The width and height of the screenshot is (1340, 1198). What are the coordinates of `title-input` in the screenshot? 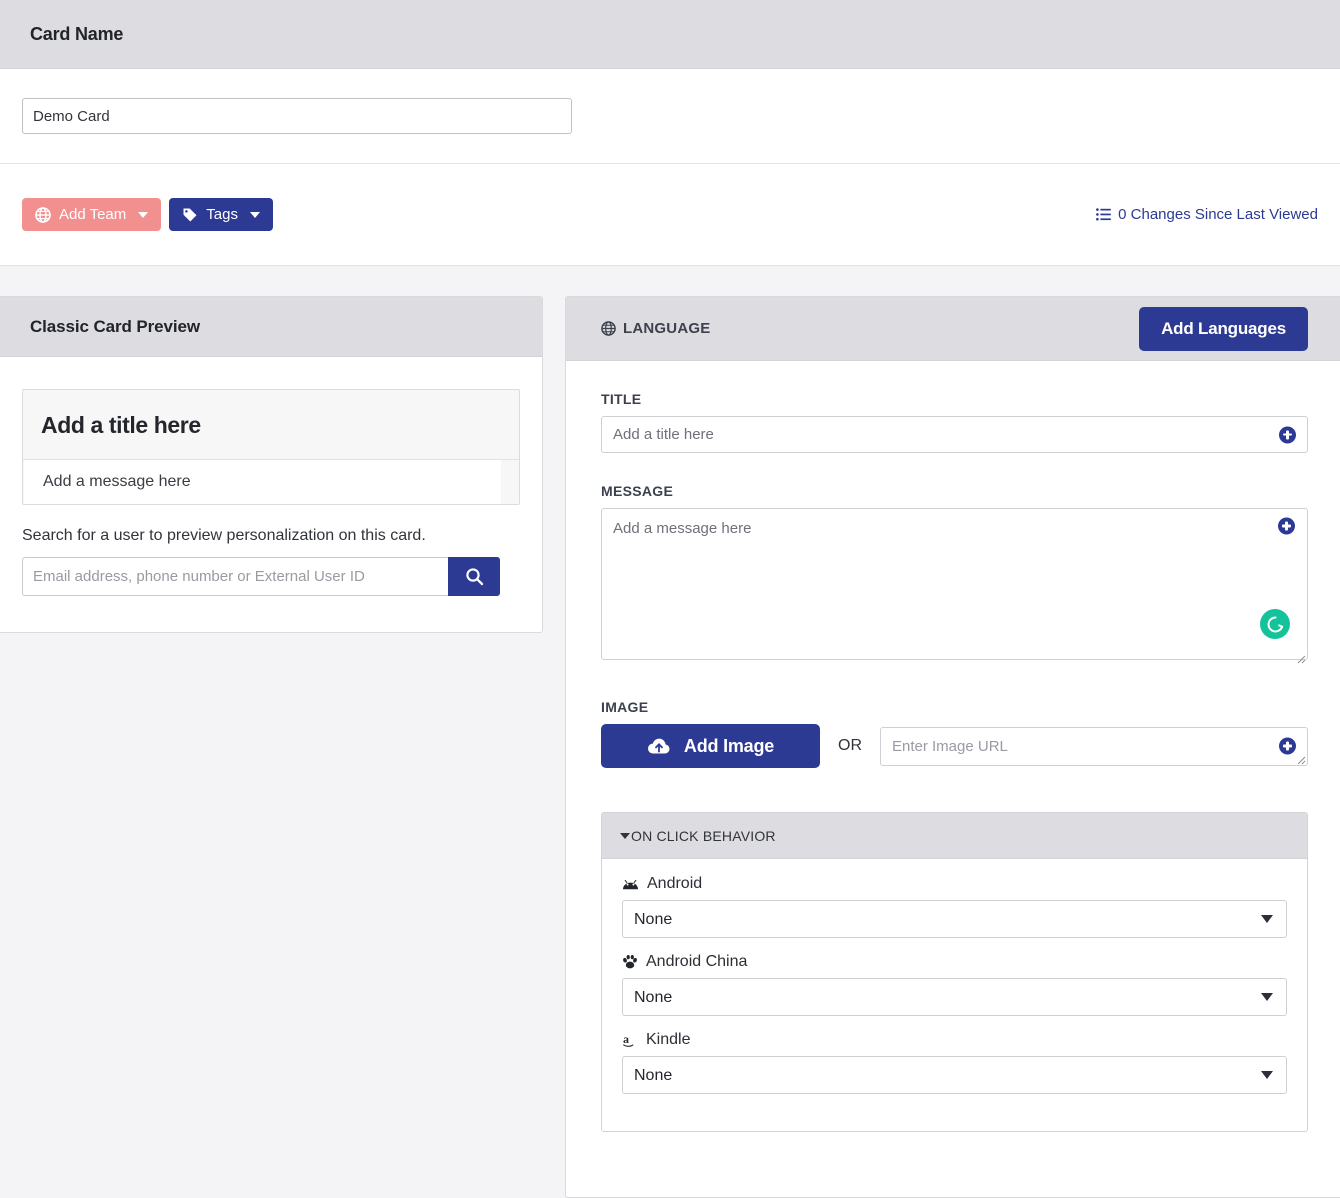 It's located at (954, 434).